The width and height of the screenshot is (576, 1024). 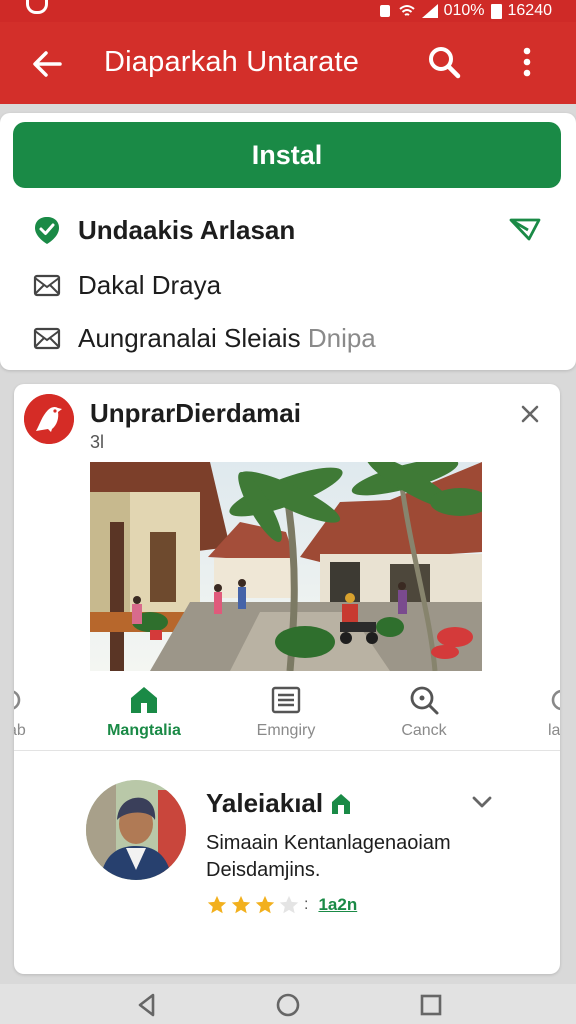 I want to click on sim-icon, so click(x=384, y=11).